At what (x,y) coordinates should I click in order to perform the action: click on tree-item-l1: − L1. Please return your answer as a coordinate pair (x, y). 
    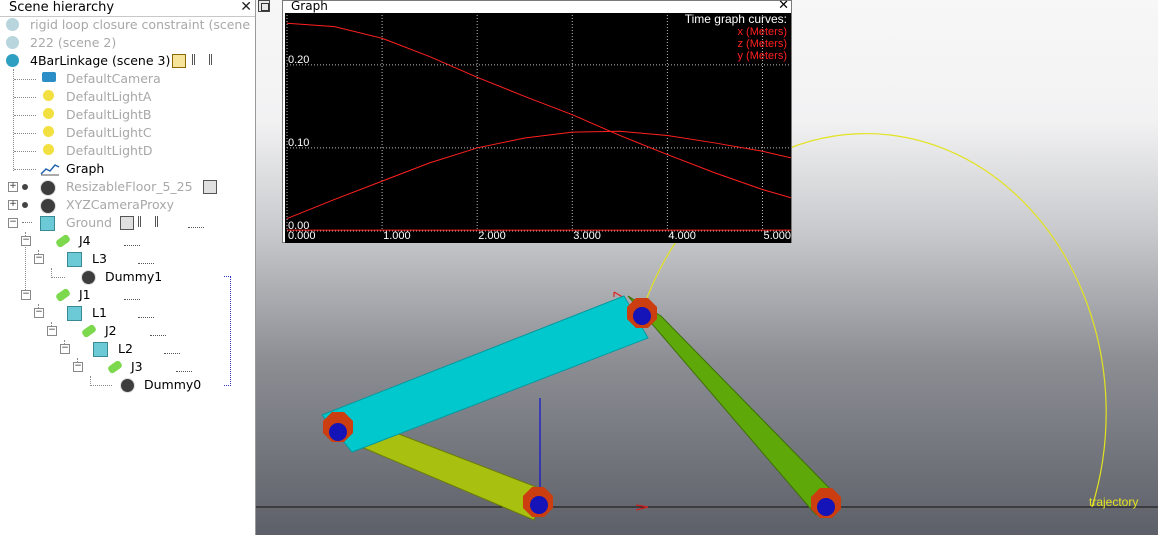
    Looking at the image, I should click on (127, 313).